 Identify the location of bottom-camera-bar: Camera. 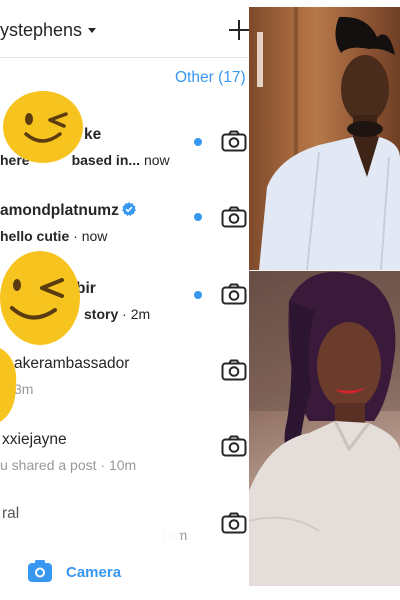
(124, 572).